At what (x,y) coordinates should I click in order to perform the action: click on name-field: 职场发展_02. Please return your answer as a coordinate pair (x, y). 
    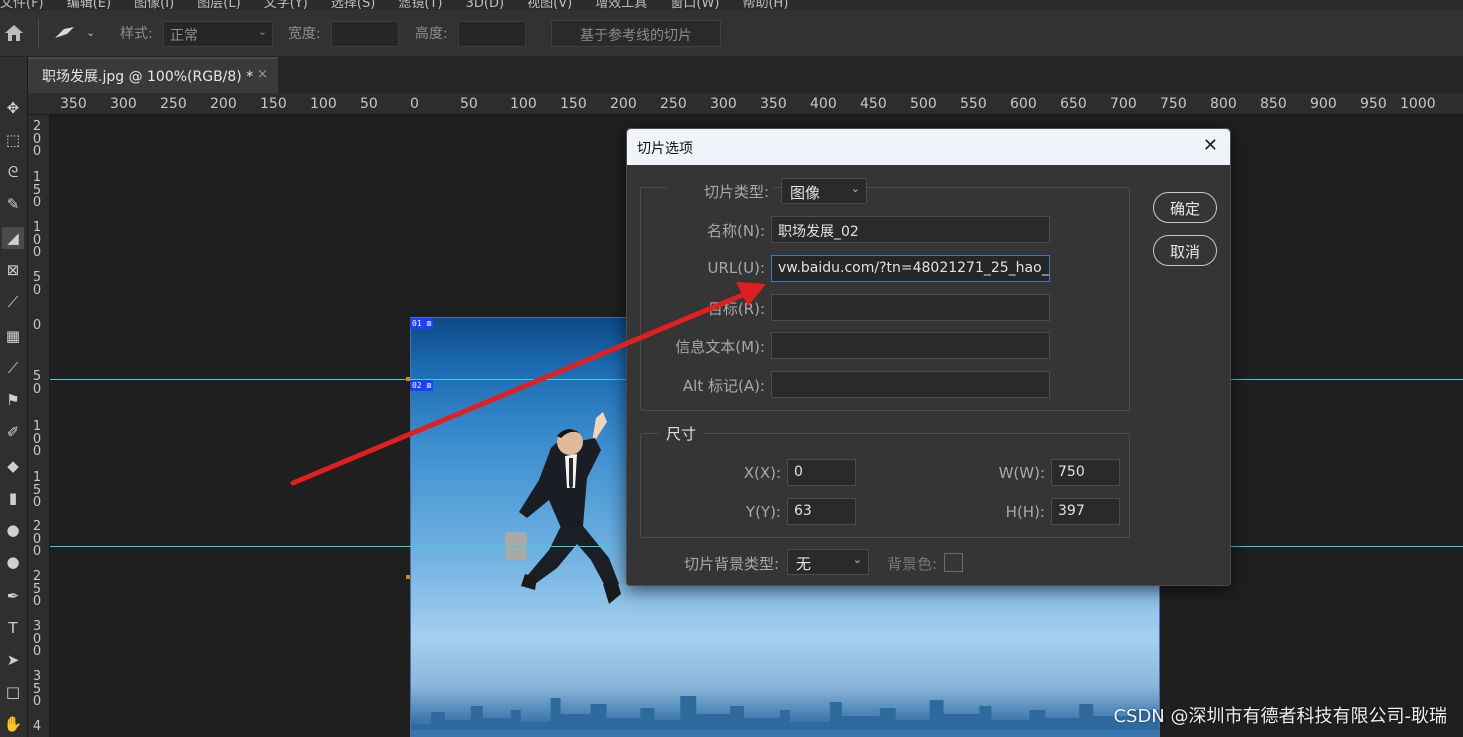
    Looking at the image, I should click on (910, 229).